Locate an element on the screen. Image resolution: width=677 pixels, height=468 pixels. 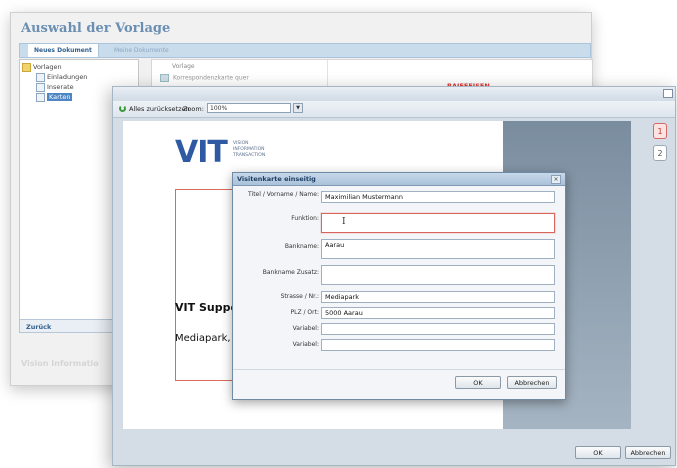
page-1-button: 1 is located at coordinates (660, 131).